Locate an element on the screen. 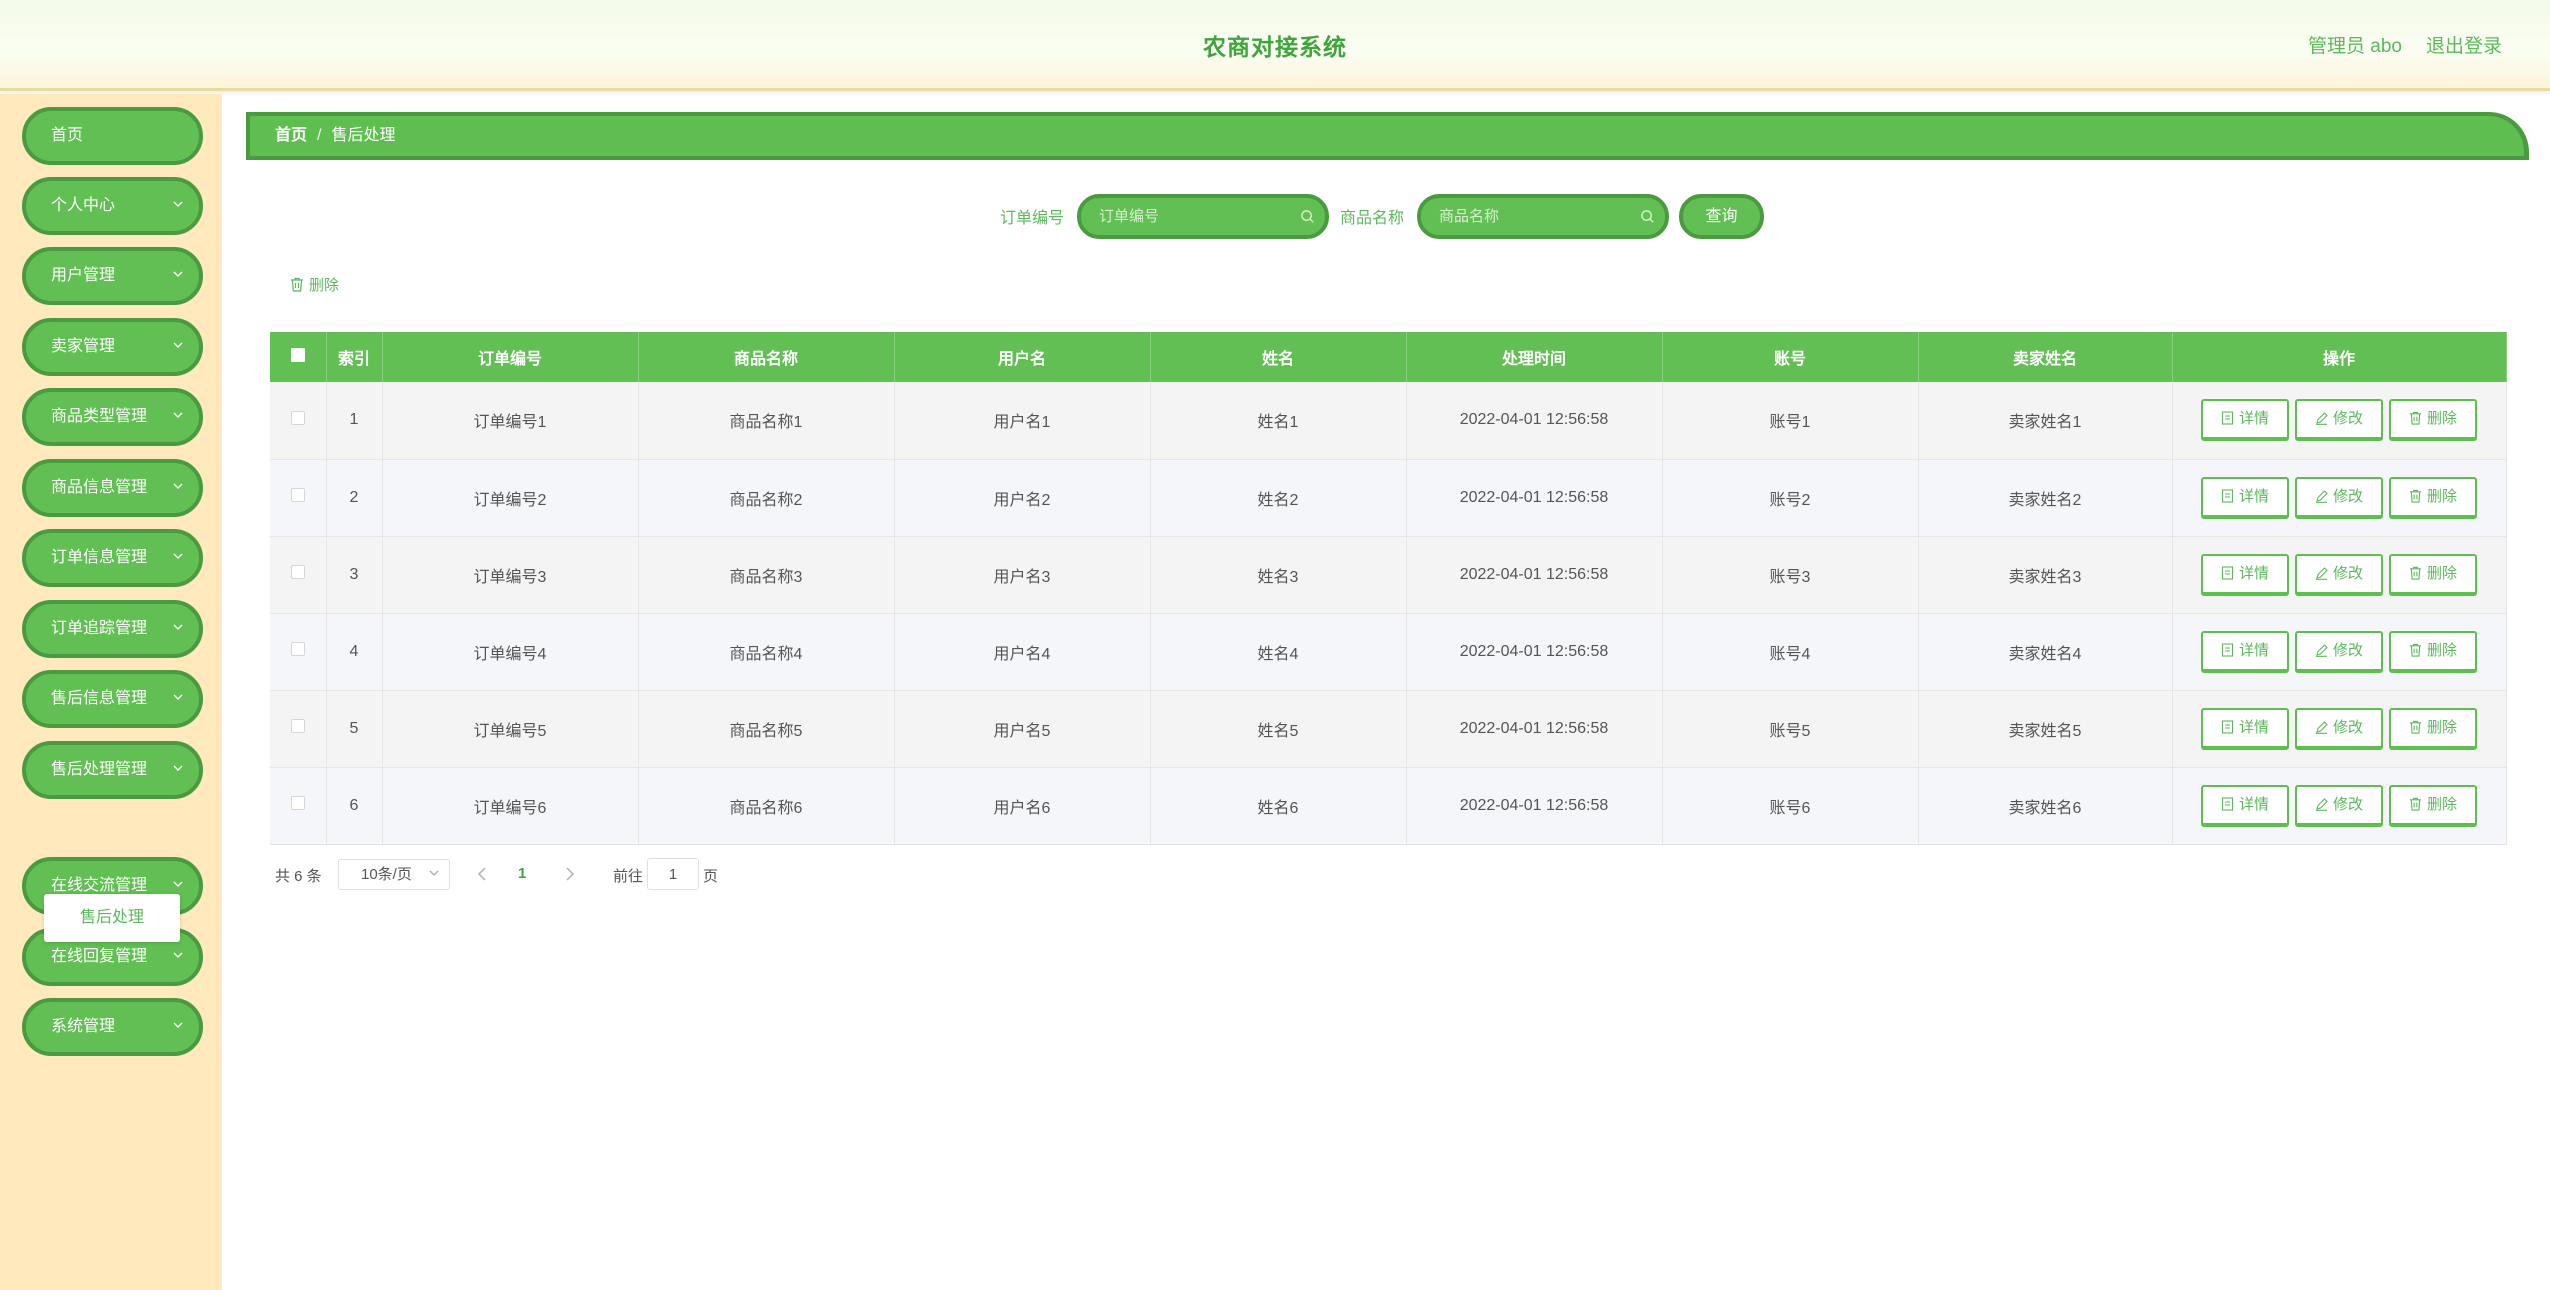  sidebar-item-order-tracking-management: 订单追踪管理 is located at coordinates (112, 629).